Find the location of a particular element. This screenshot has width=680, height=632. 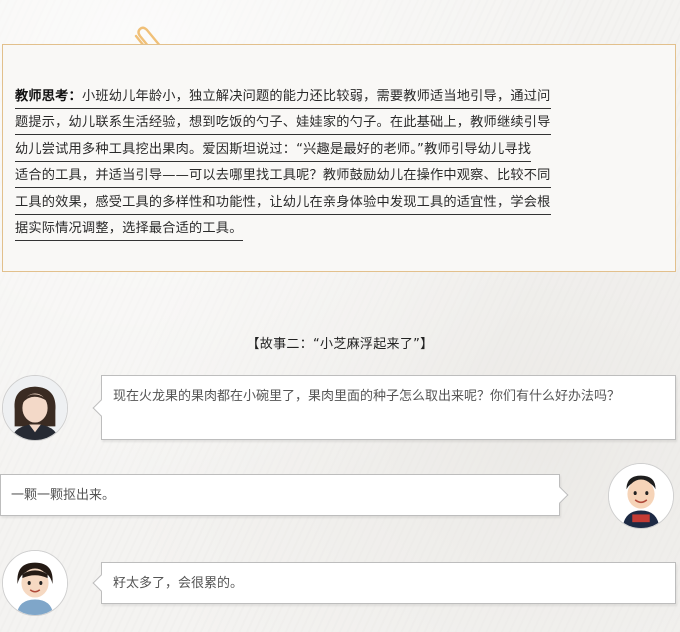

note-line: 适合的工具，并适当引导——可以去哪里找工具呢？教师鼓励幼儿在操作中观察、比较不同 is located at coordinates (283, 177).